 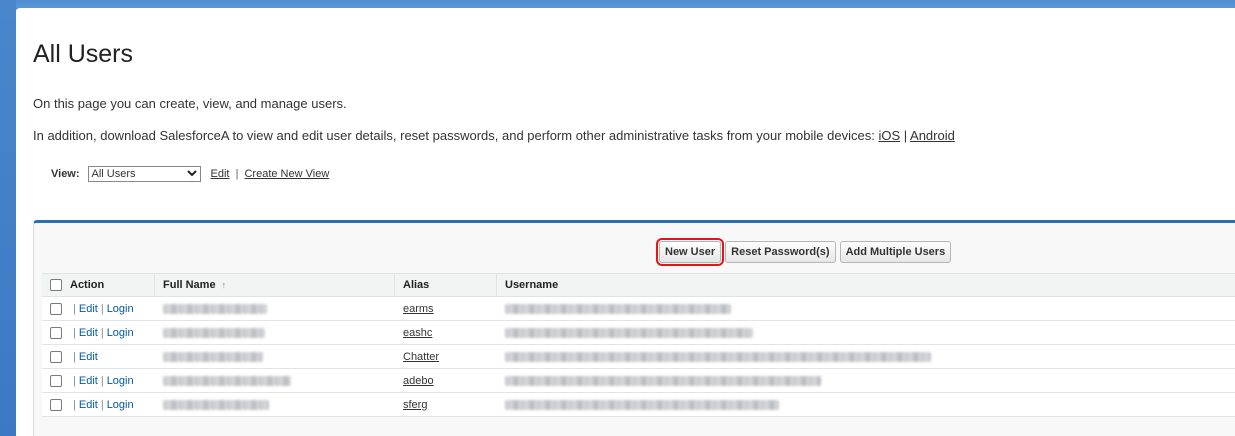 What do you see at coordinates (87, 285) in the screenshot?
I see `action-header-label: Action` at bounding box center [87, 285].